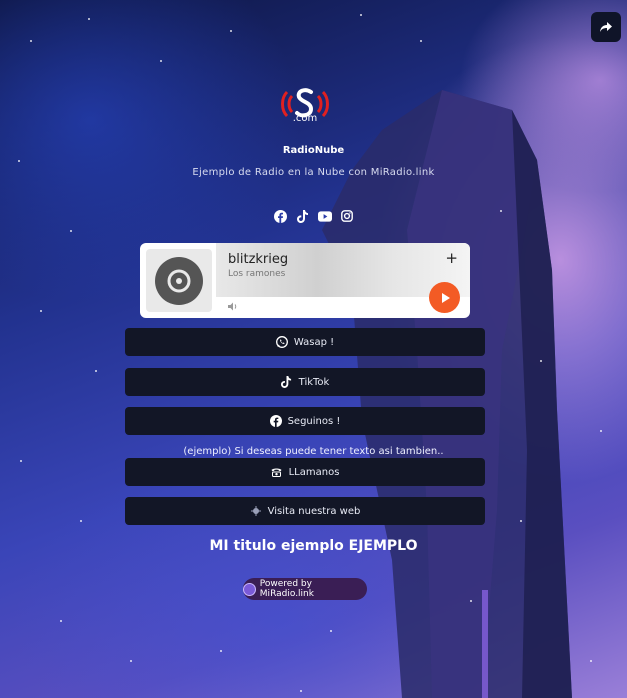  I want to click on link-button-tiktok: TikTok, so click(305, 382).